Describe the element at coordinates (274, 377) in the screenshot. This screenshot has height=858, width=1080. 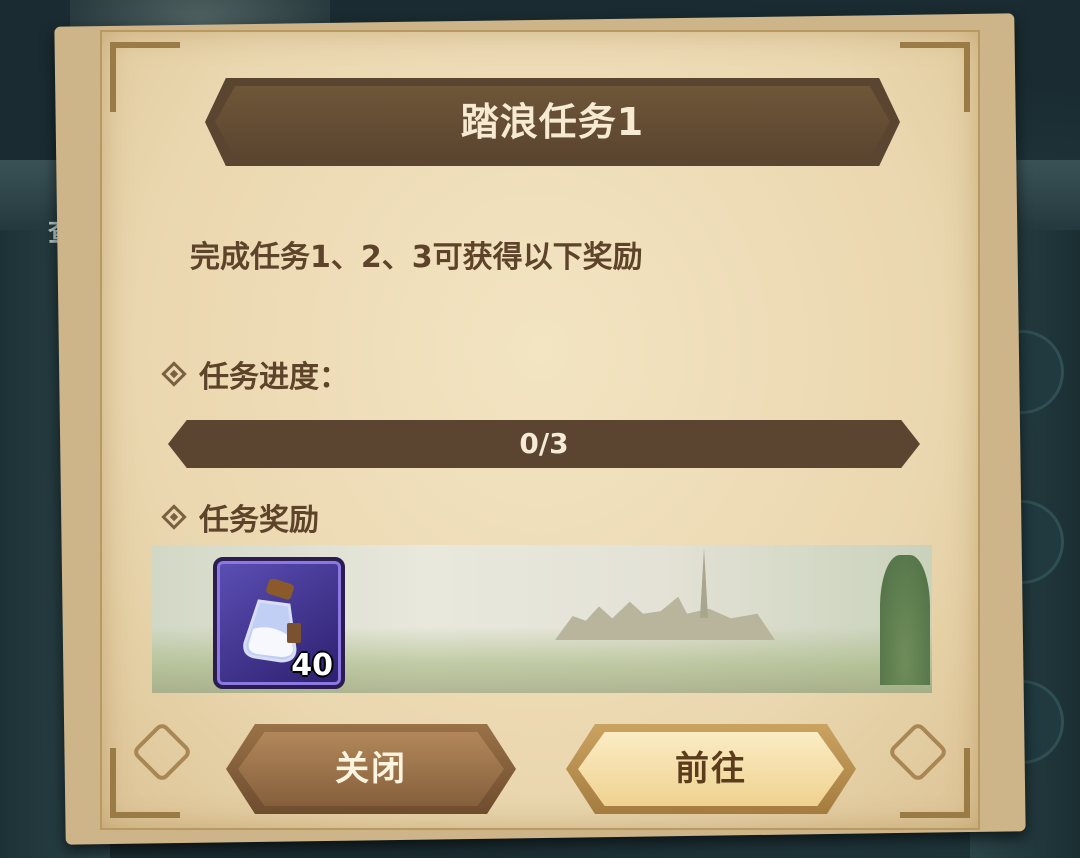
I see `progress-label-text: 任务进度：` at that location.